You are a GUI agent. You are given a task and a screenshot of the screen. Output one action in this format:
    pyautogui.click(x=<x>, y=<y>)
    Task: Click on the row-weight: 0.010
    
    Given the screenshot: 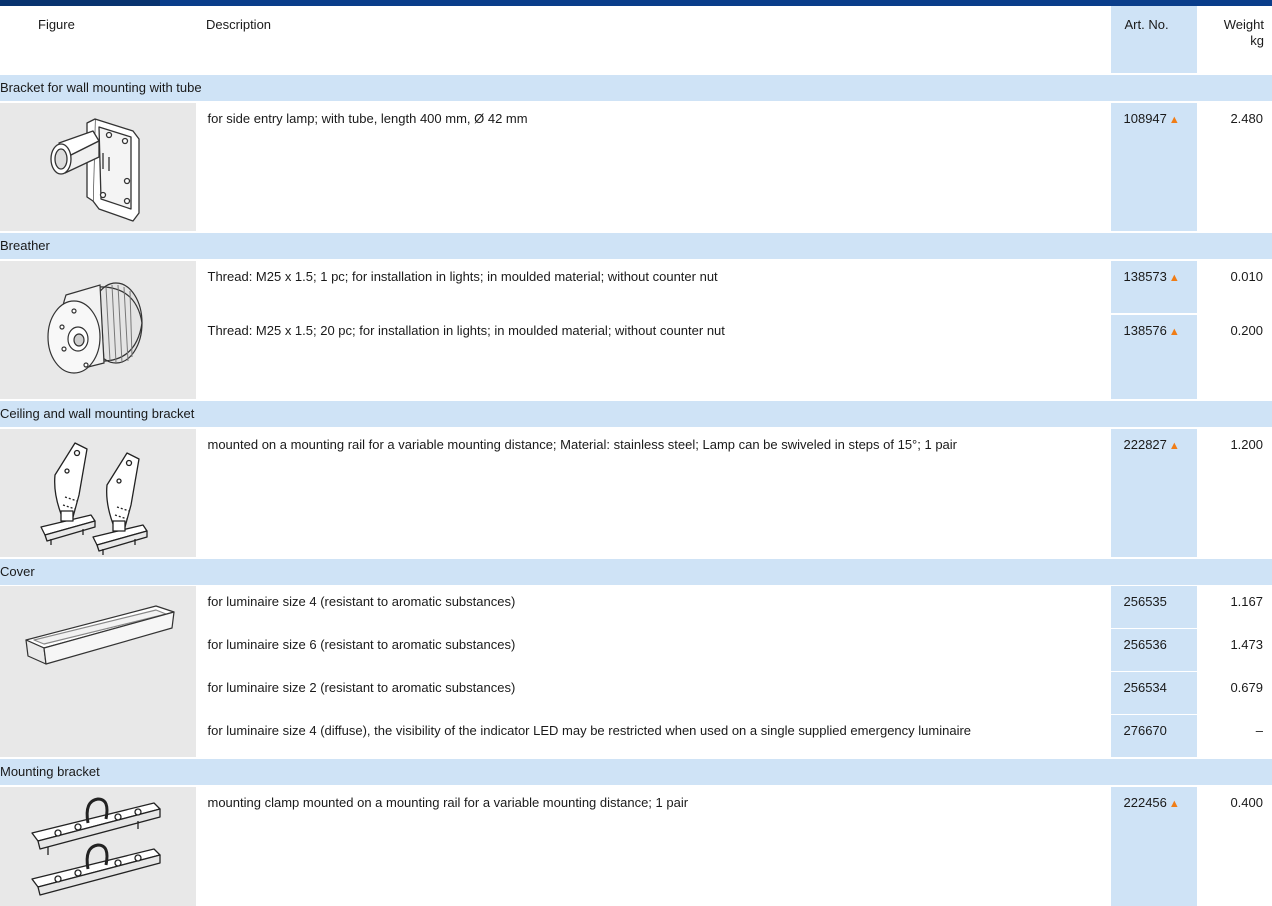 What is the action you would take?
    pyautogui.click(x=1234, y=286)
    